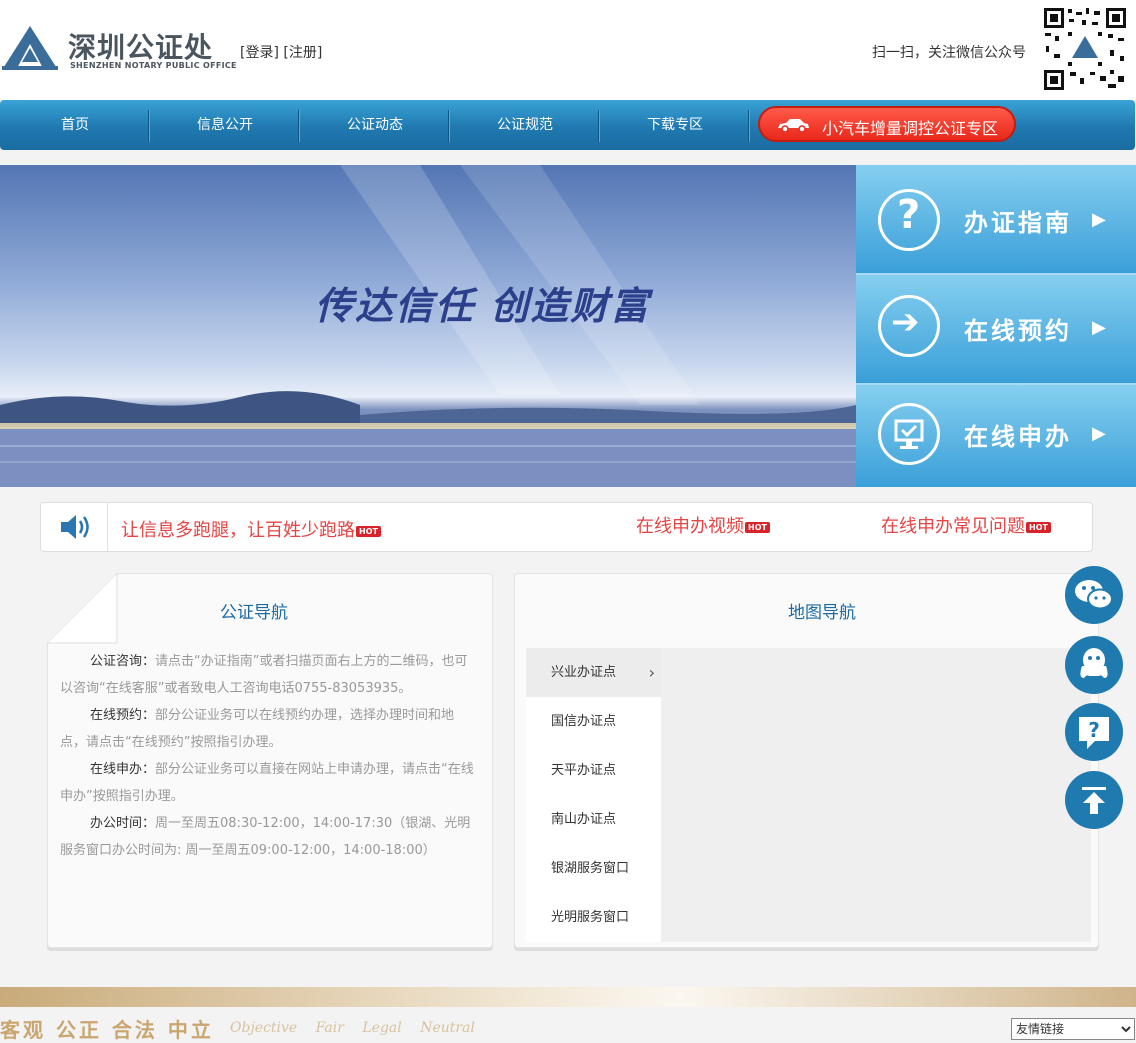  What do you see at coordinates (953, 526) in the screenshot?
I see `notice-faq-text: 在线申办常见问题` at bounding box center [953, 526].